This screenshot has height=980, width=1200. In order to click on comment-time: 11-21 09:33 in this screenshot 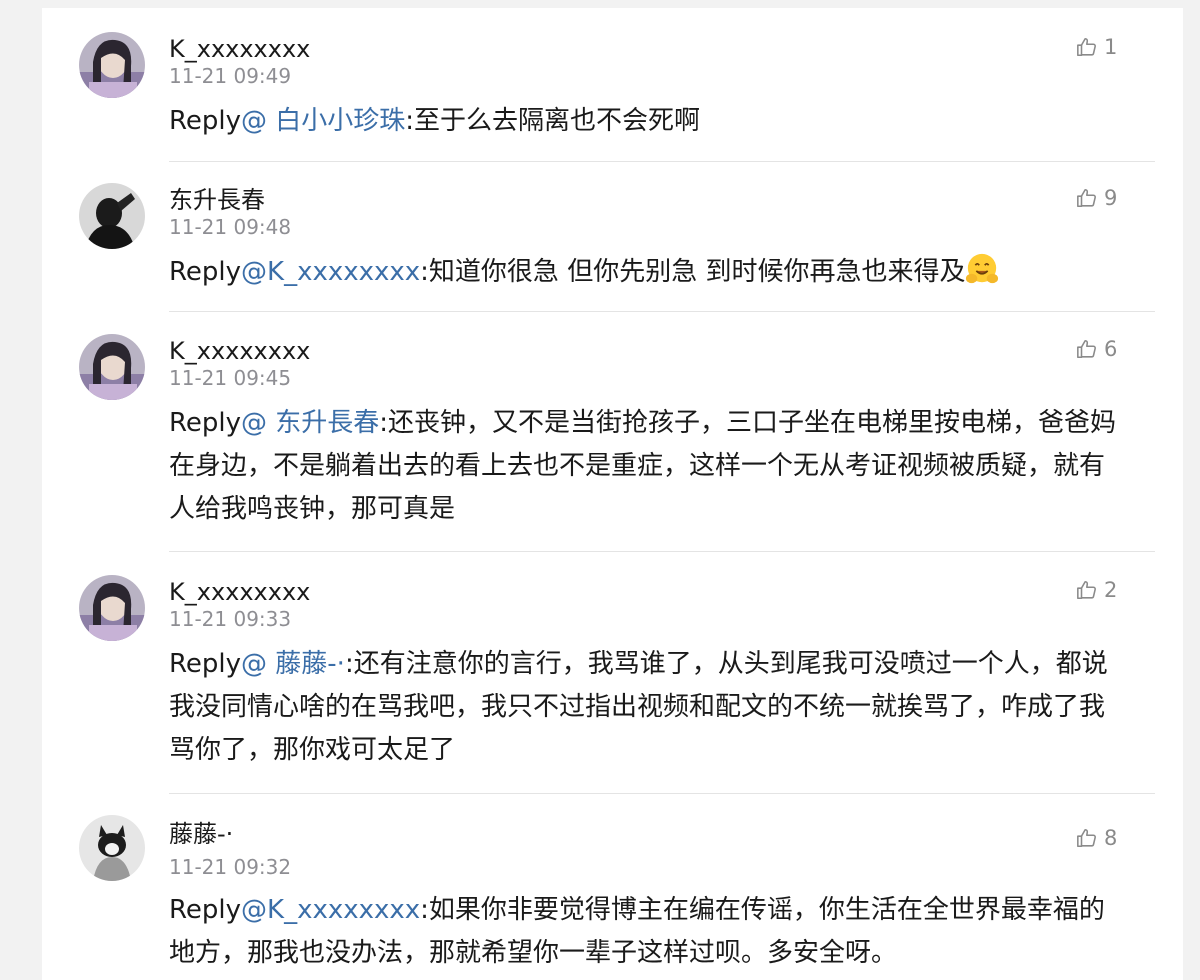, I will do `click(230, 619)`.